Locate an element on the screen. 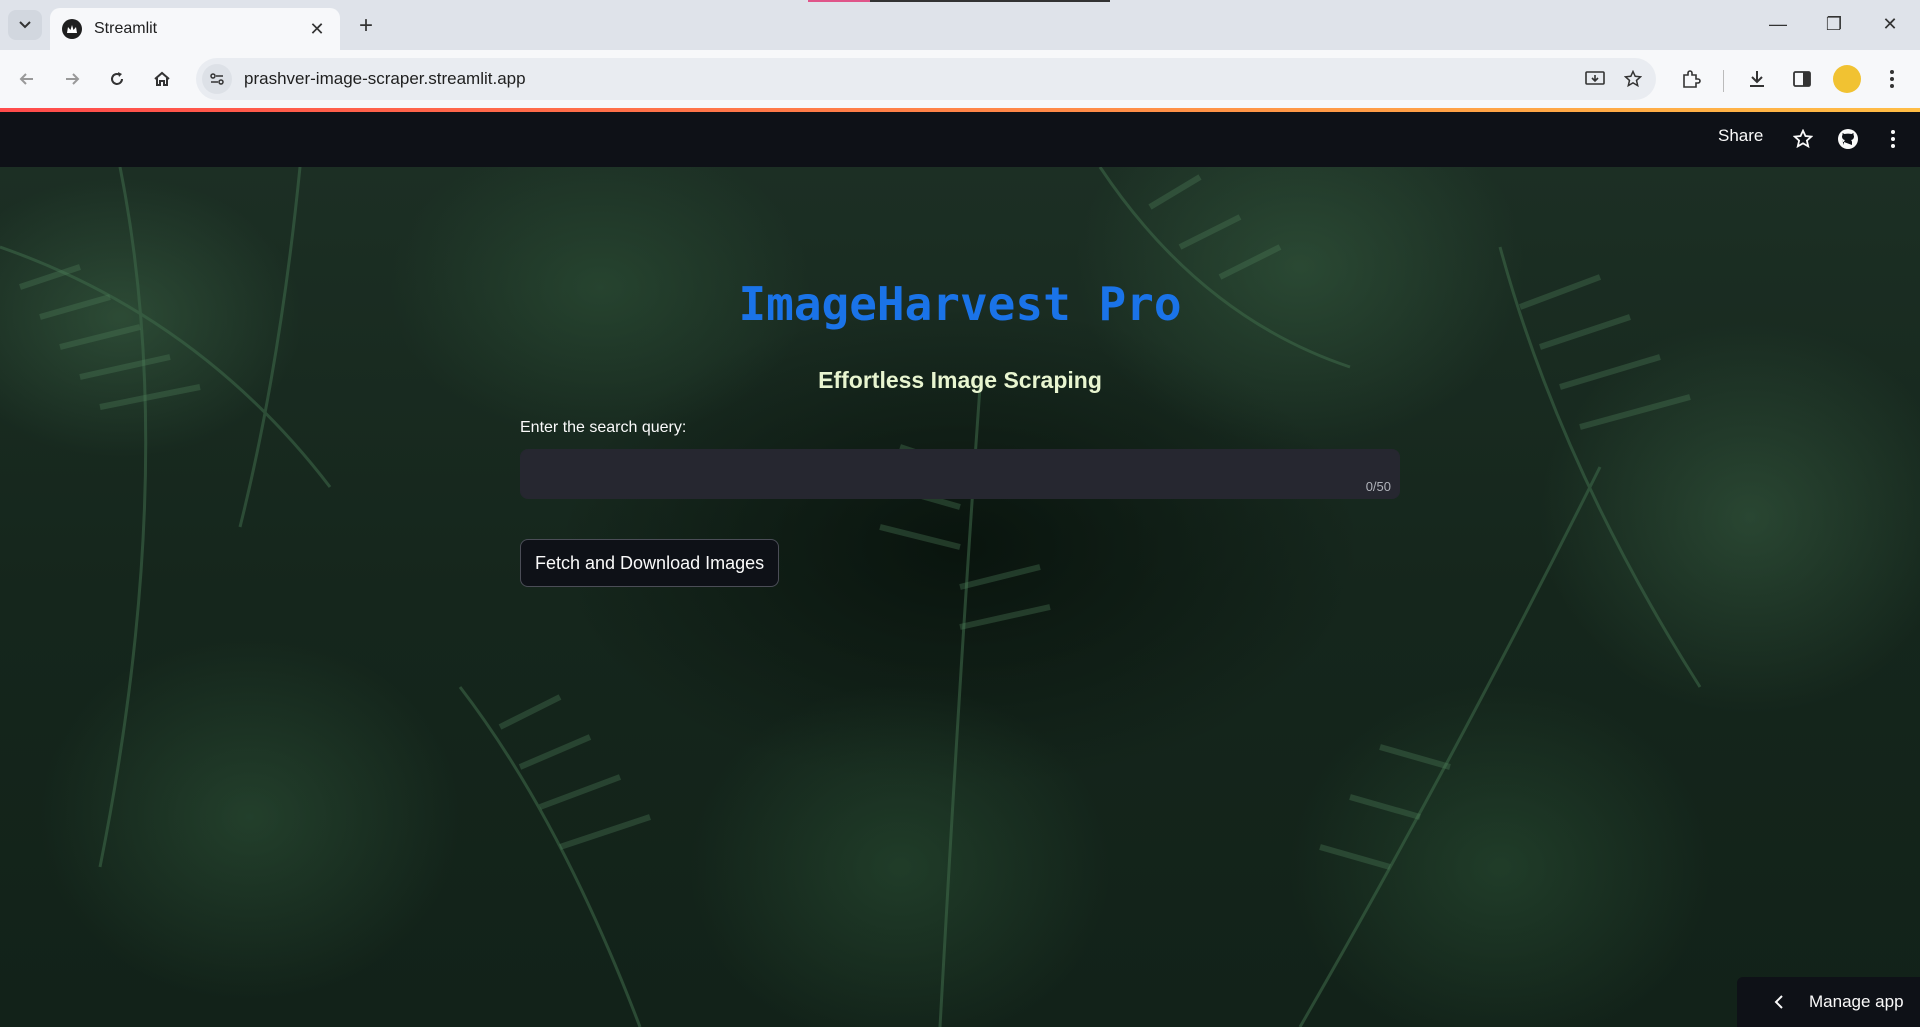 This screenshot has width=1920, height=1027. arrow-left-icon is located at coordinates (26, 79).